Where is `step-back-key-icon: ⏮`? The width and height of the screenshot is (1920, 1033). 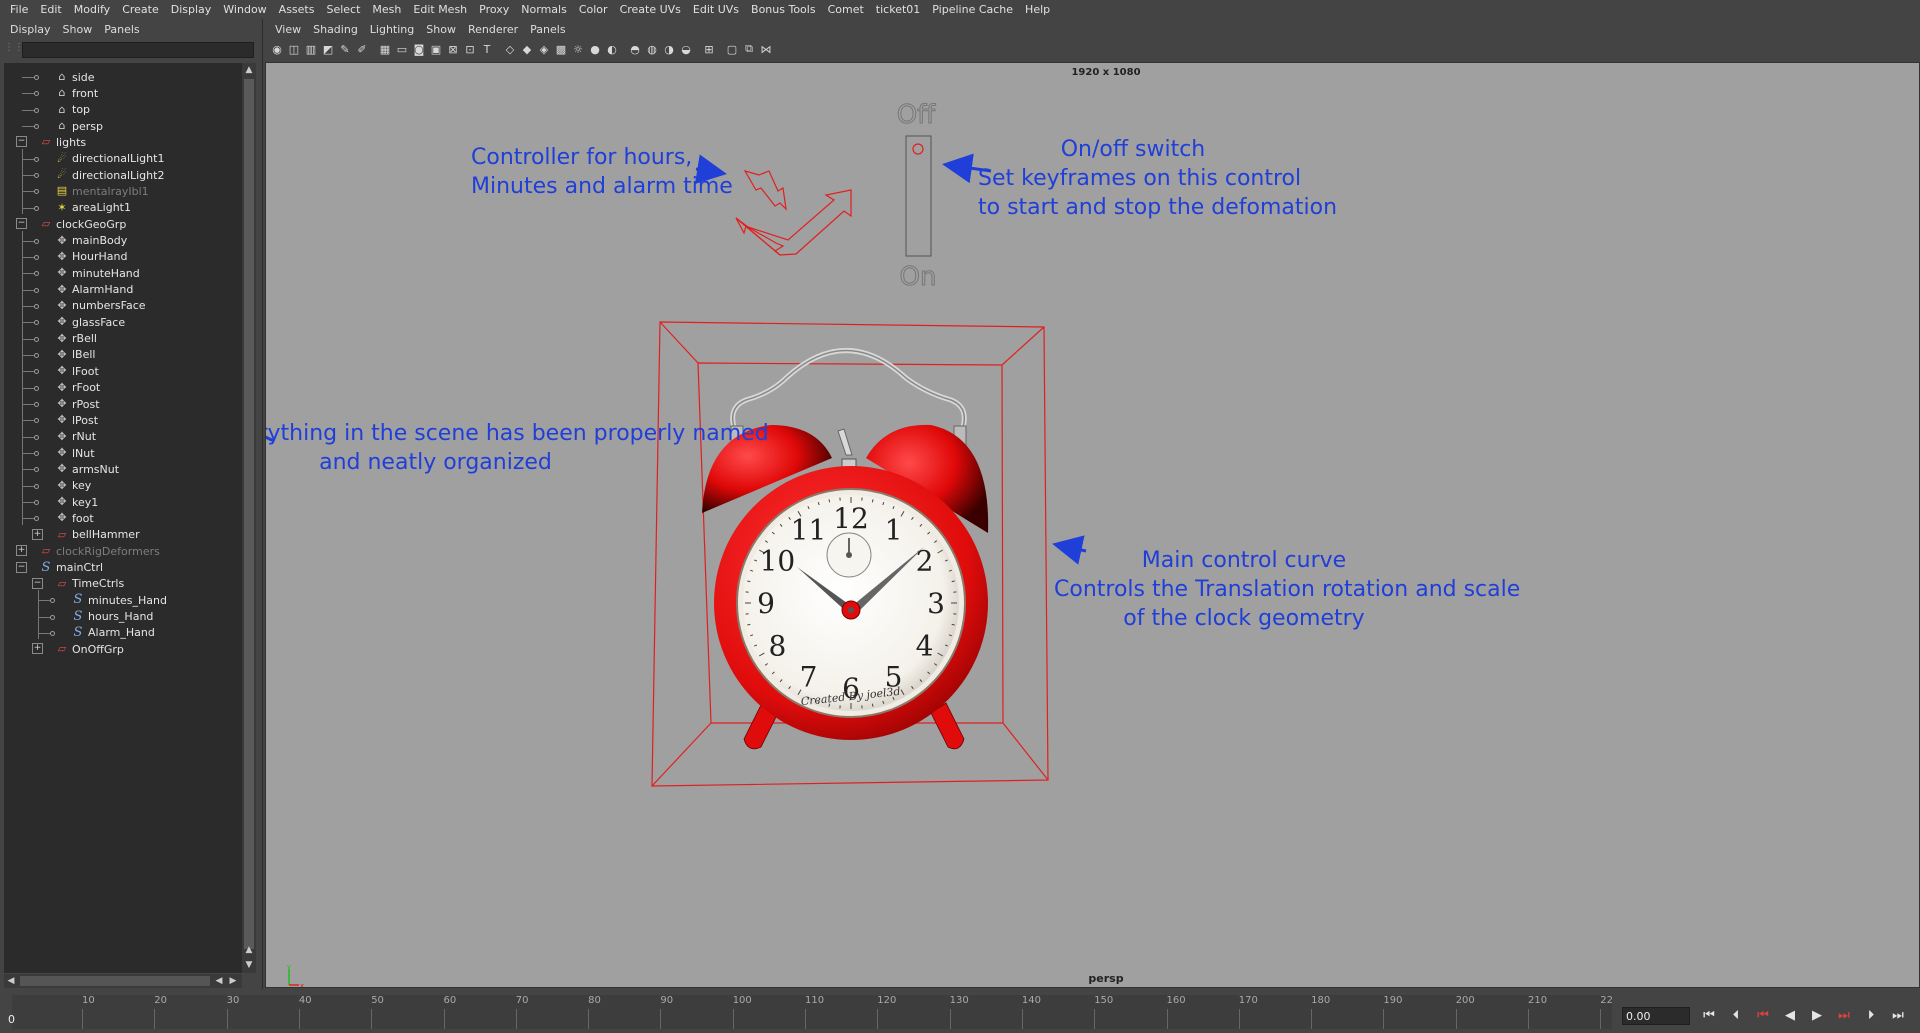
step-back-key-icon: ⏮ is located at coordinates (1763, 1016).